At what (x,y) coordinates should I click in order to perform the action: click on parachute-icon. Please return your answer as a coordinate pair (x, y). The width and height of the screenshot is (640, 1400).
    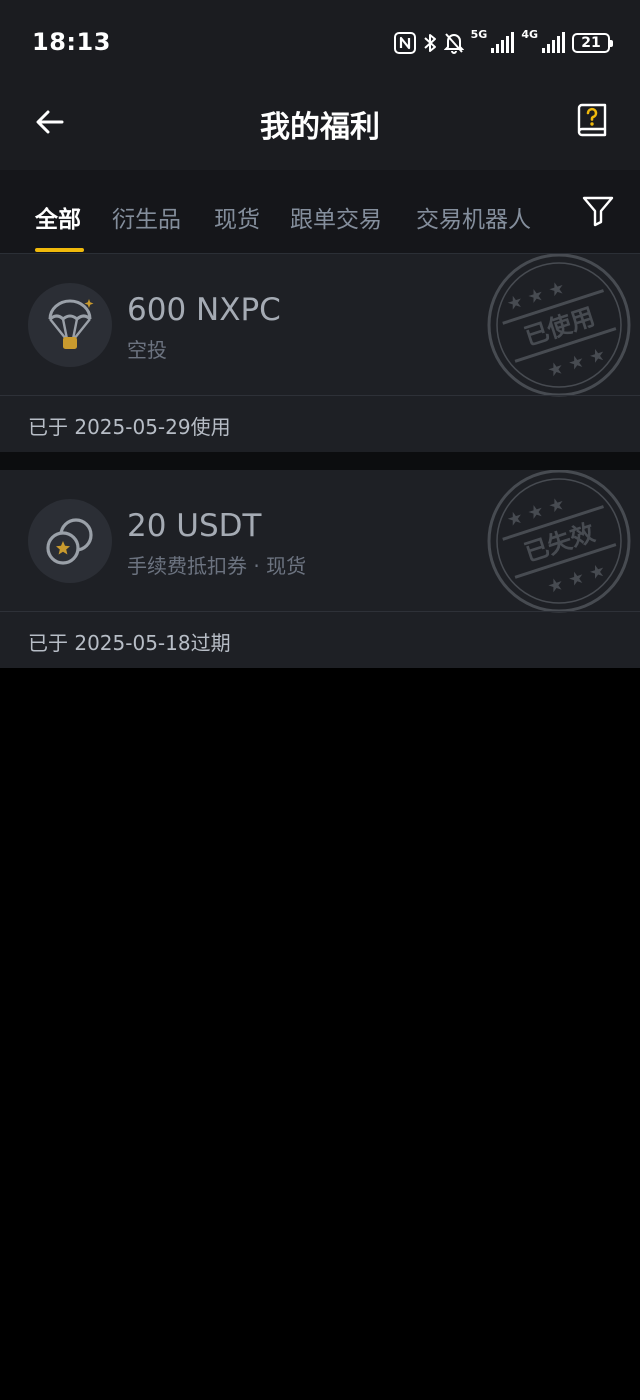
    Looking at the image, I should click on (71, 324).